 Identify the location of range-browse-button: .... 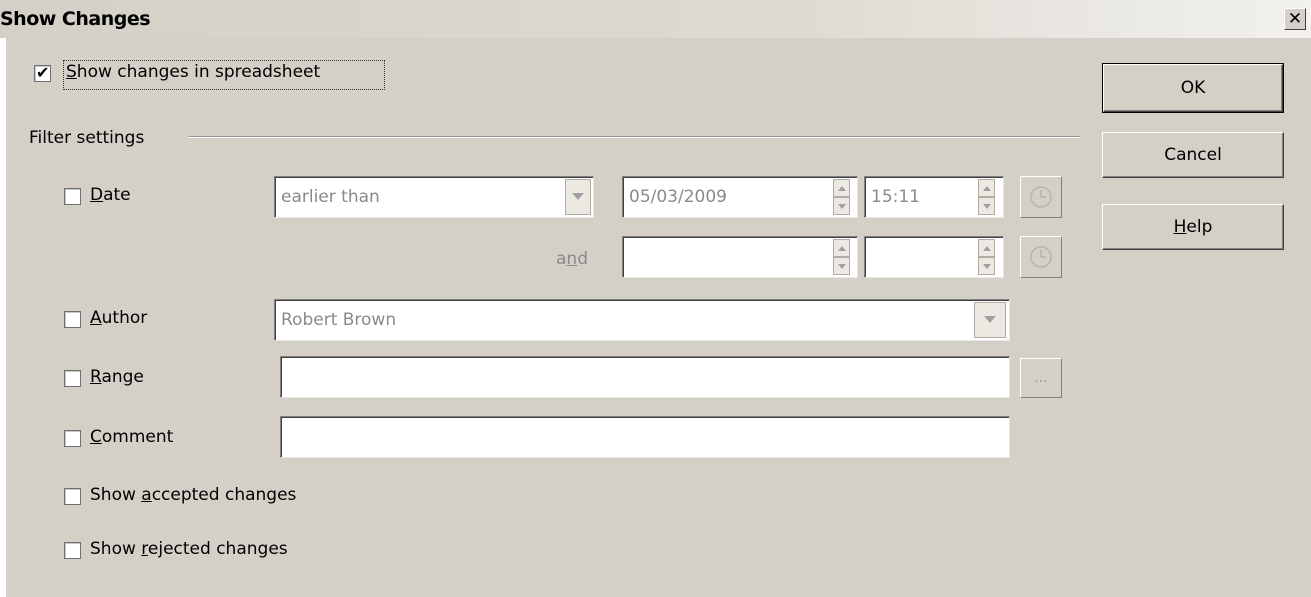
(1041, 378).